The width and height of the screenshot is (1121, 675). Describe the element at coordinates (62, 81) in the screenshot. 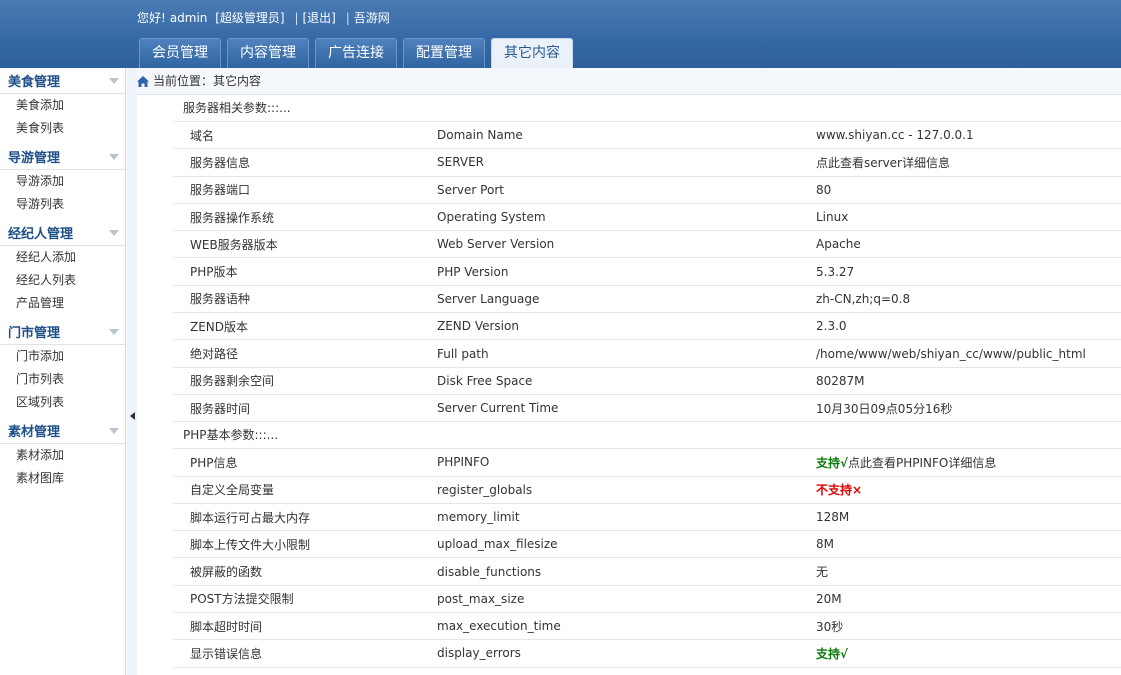

I see `sidebar-group-header-food: 美食管理` at that location.